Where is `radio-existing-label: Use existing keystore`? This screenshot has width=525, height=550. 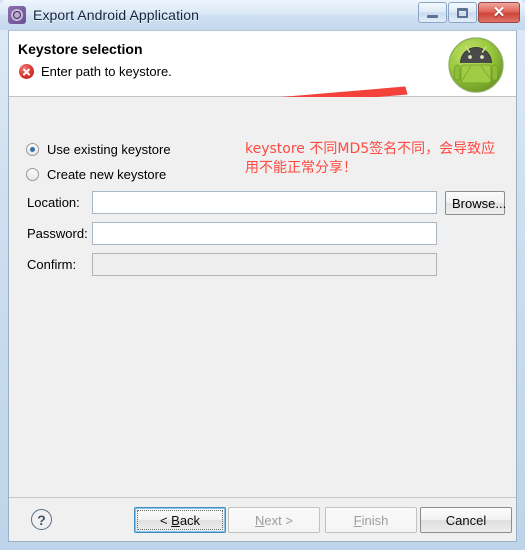
radio-existing-label: Use existing keystore is located at coordinates (109, 149).